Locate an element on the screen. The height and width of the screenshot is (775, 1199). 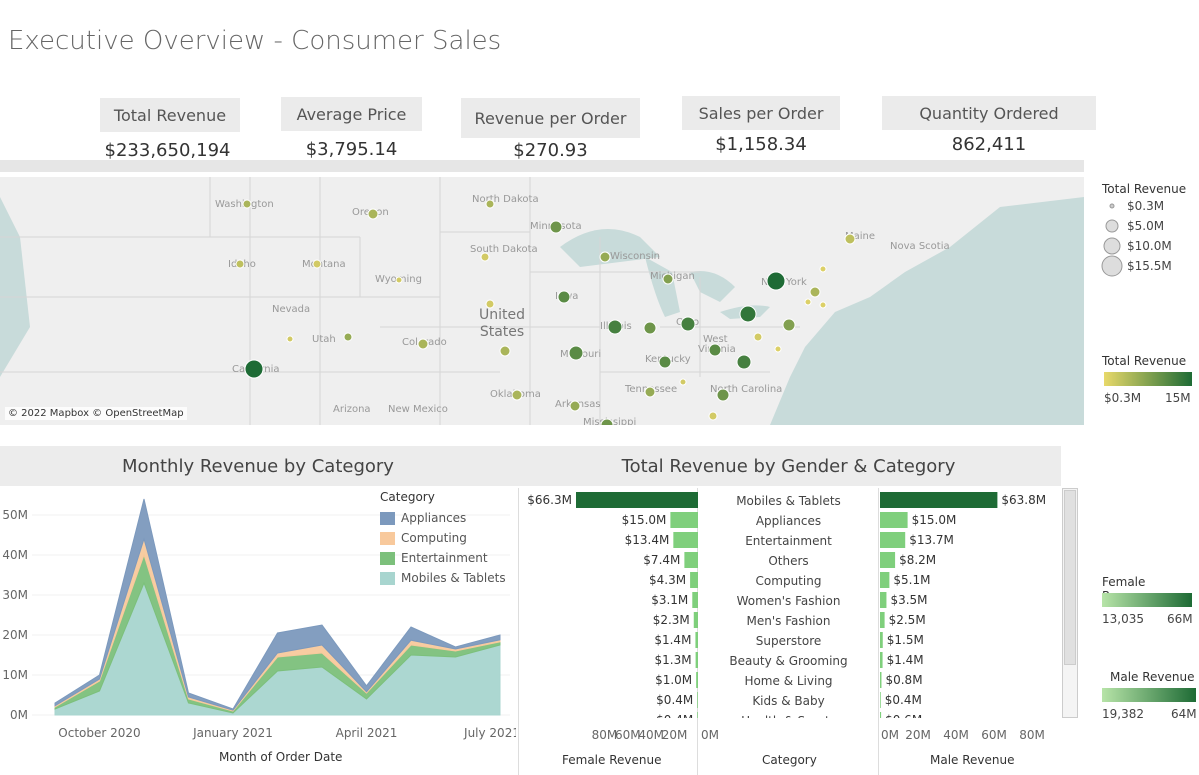
revenue-color-legend-title: Total Revenue is located at coordinates (1144, 361).